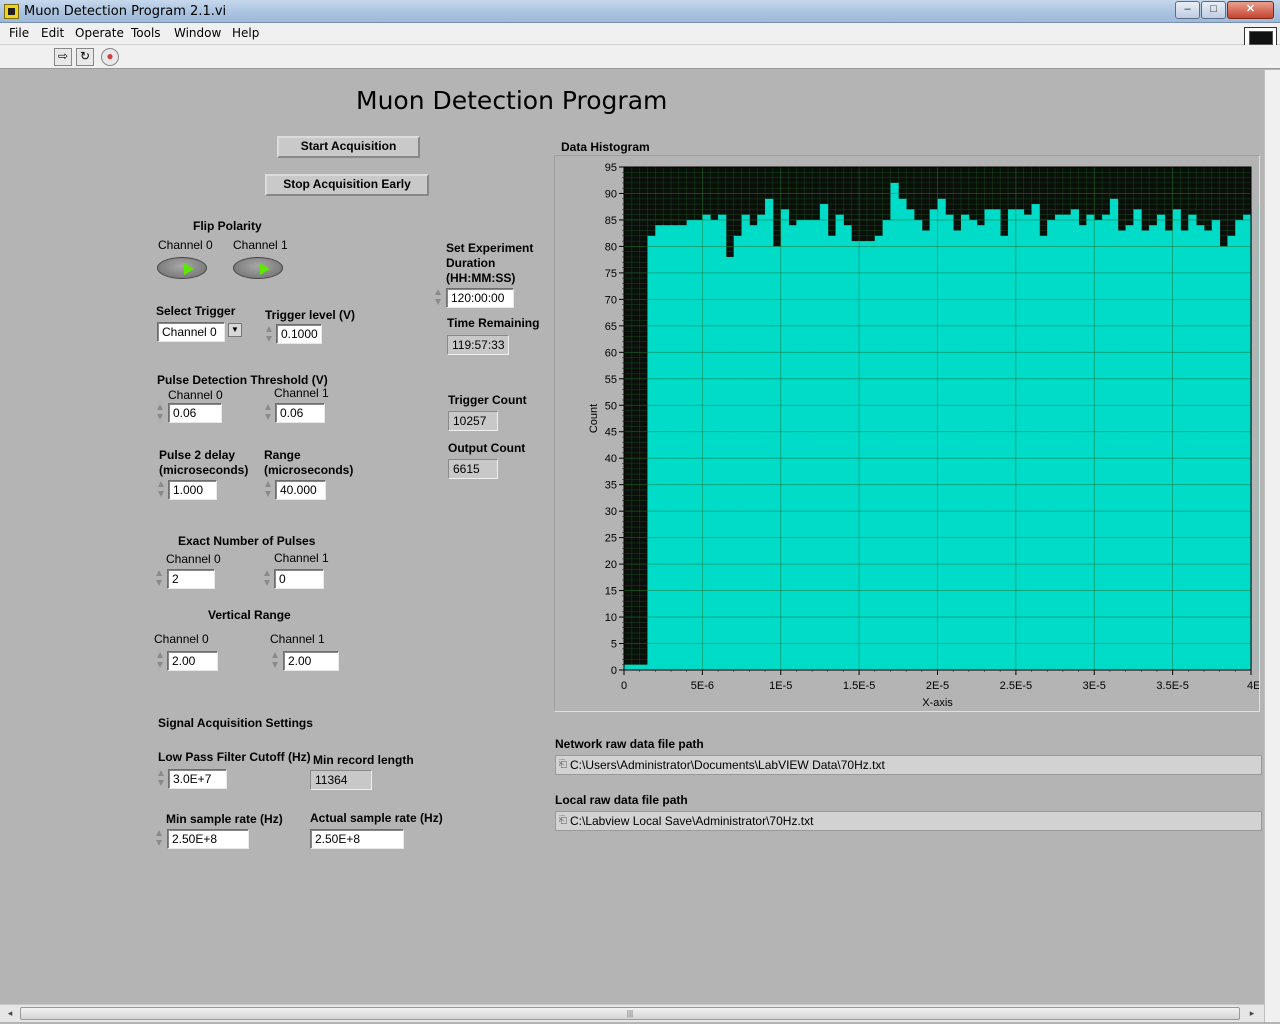 The width and height of the screenshot is (1280, 1024). What do you see at coordinates (160, 660) in the screenshot?
I see `vertical-range-ch0-spinner` at bounding box center [160, 660].